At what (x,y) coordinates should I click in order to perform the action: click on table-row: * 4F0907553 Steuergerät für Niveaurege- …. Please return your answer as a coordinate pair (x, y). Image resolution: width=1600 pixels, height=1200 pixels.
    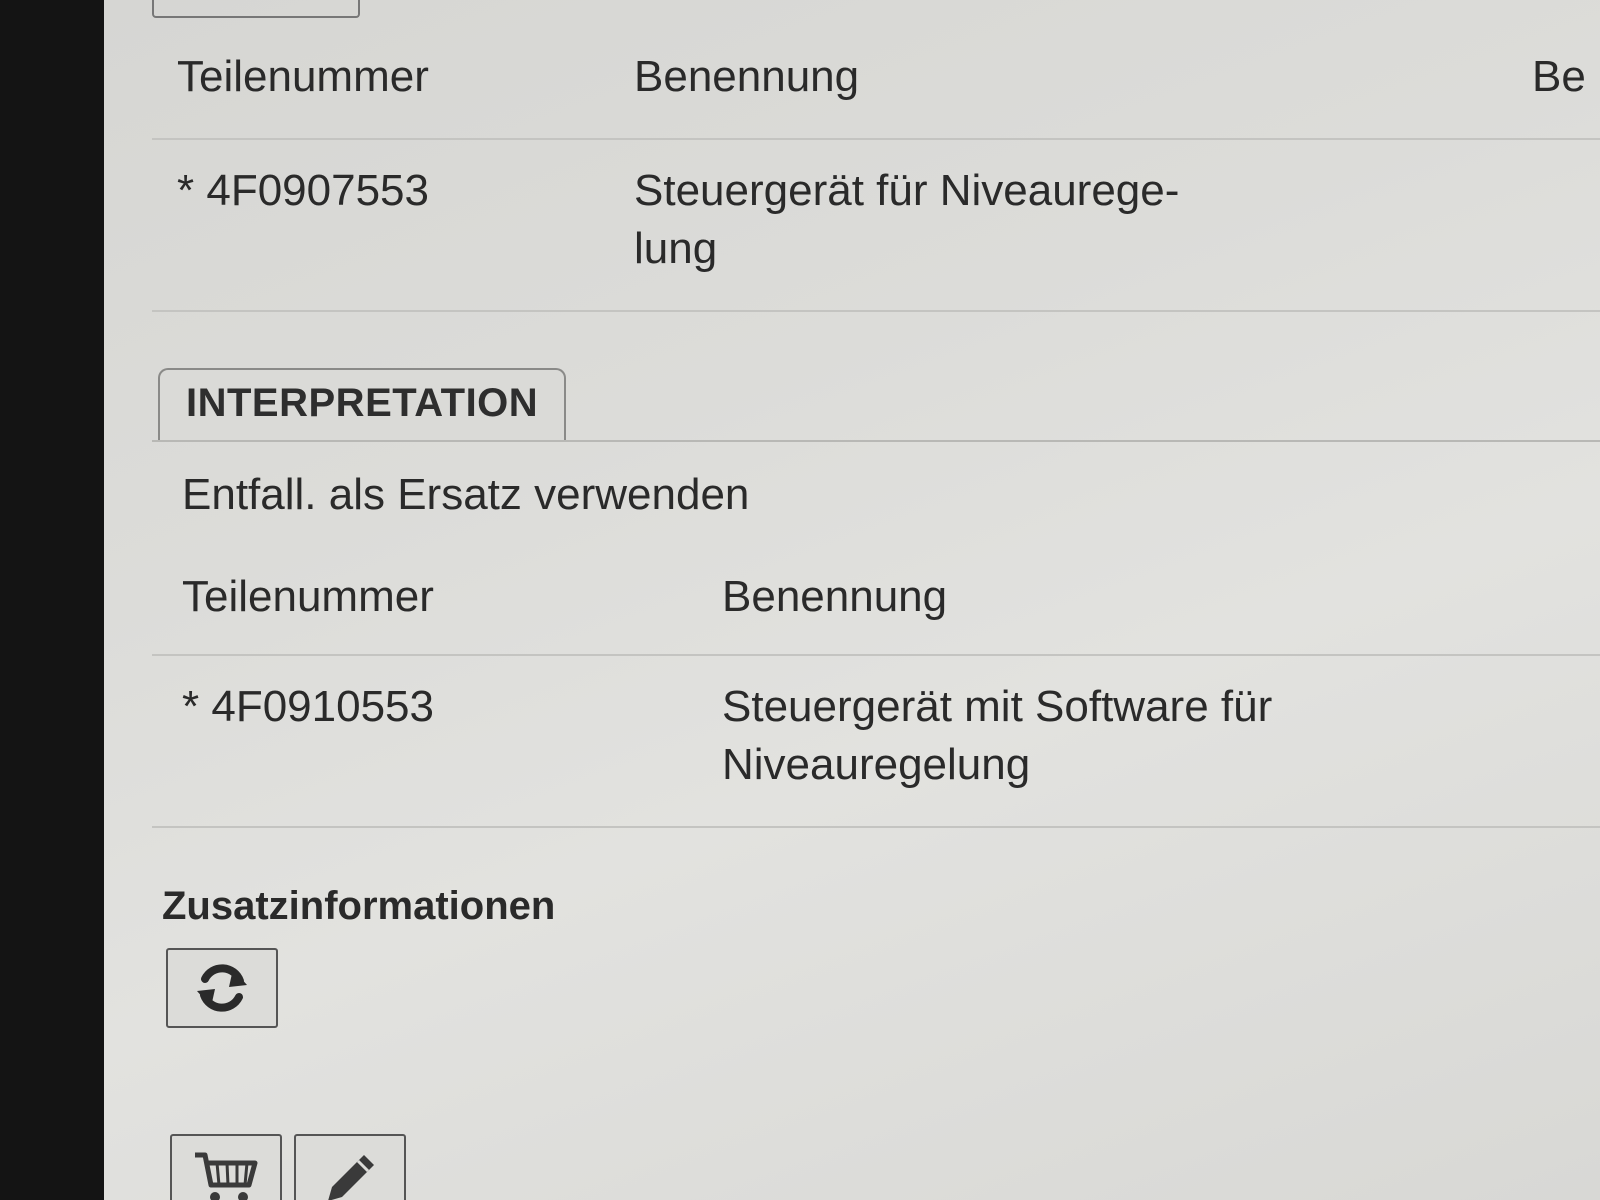
    Looking at the image, I should click on (876, 226).